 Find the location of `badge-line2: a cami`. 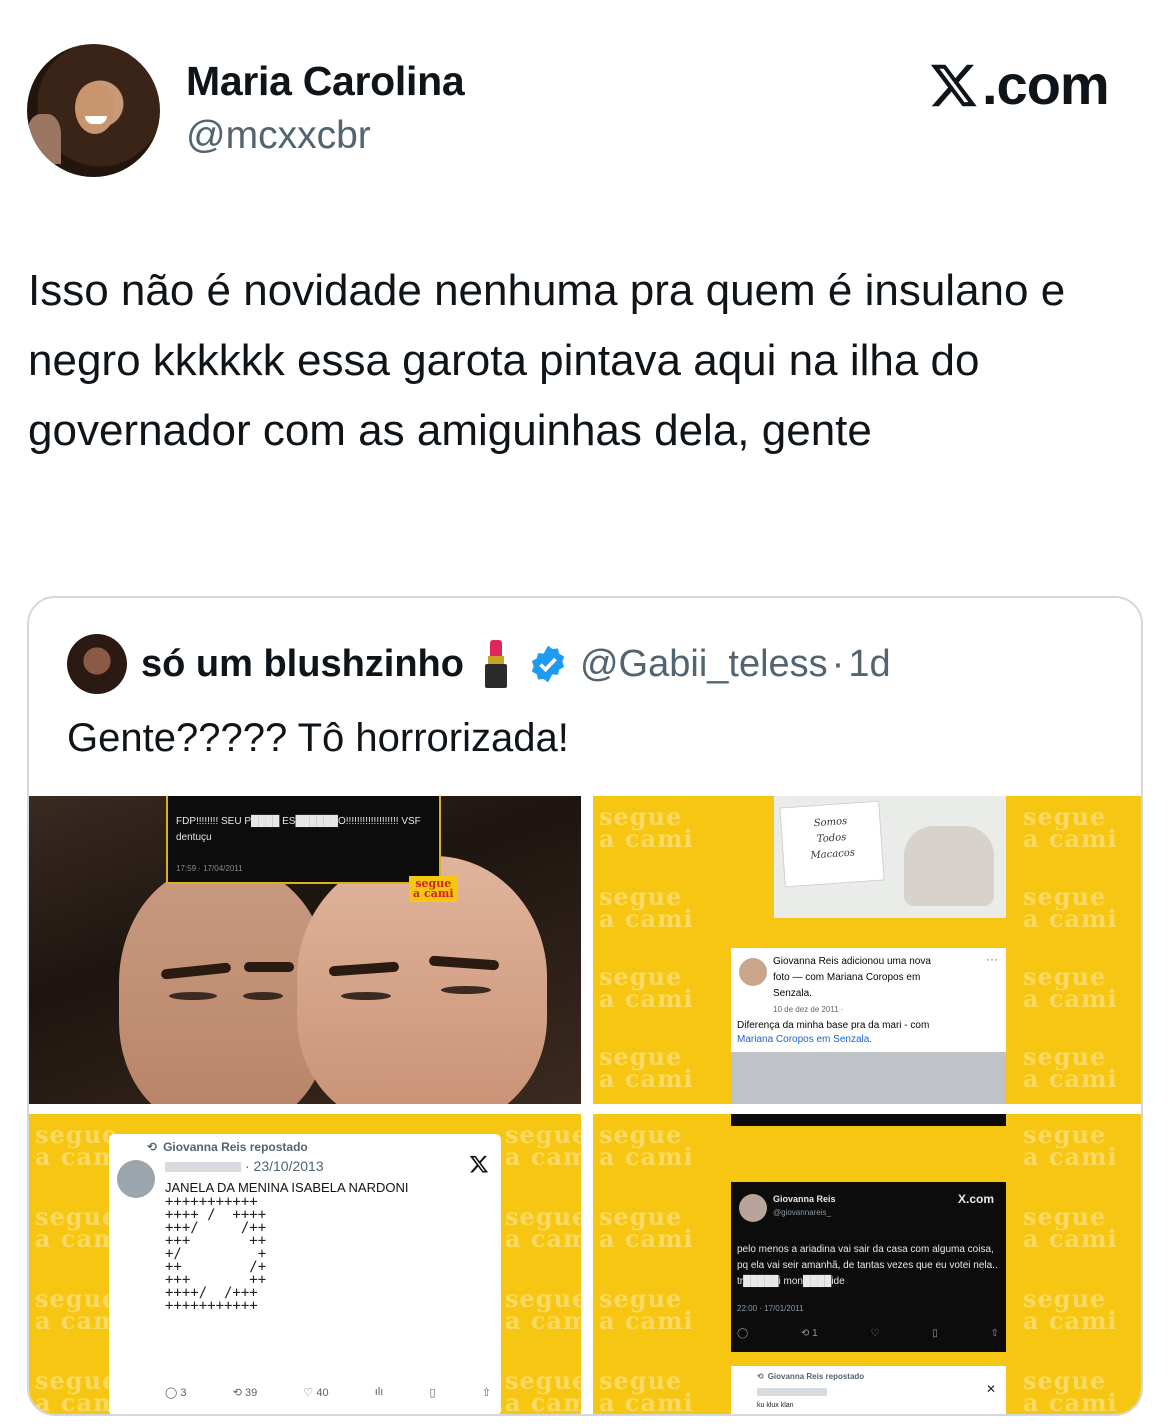

badge-line2: a cami is located at coordinates (433, 893).